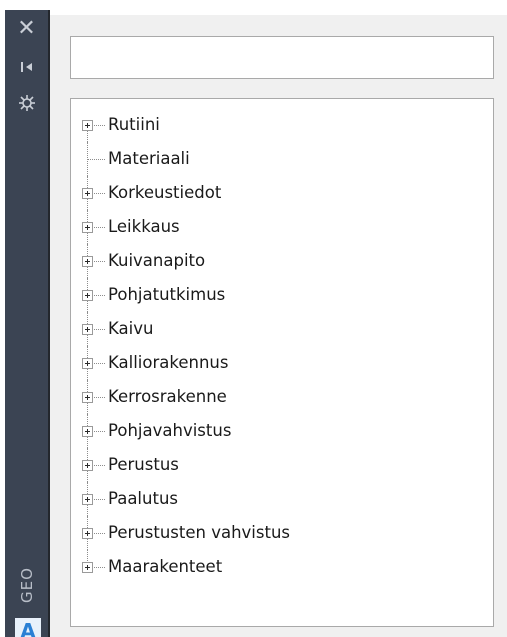 This screenshot has width=507, height=637. I want to click on tree-node: Pohjatutkimus, so click(271, 295).